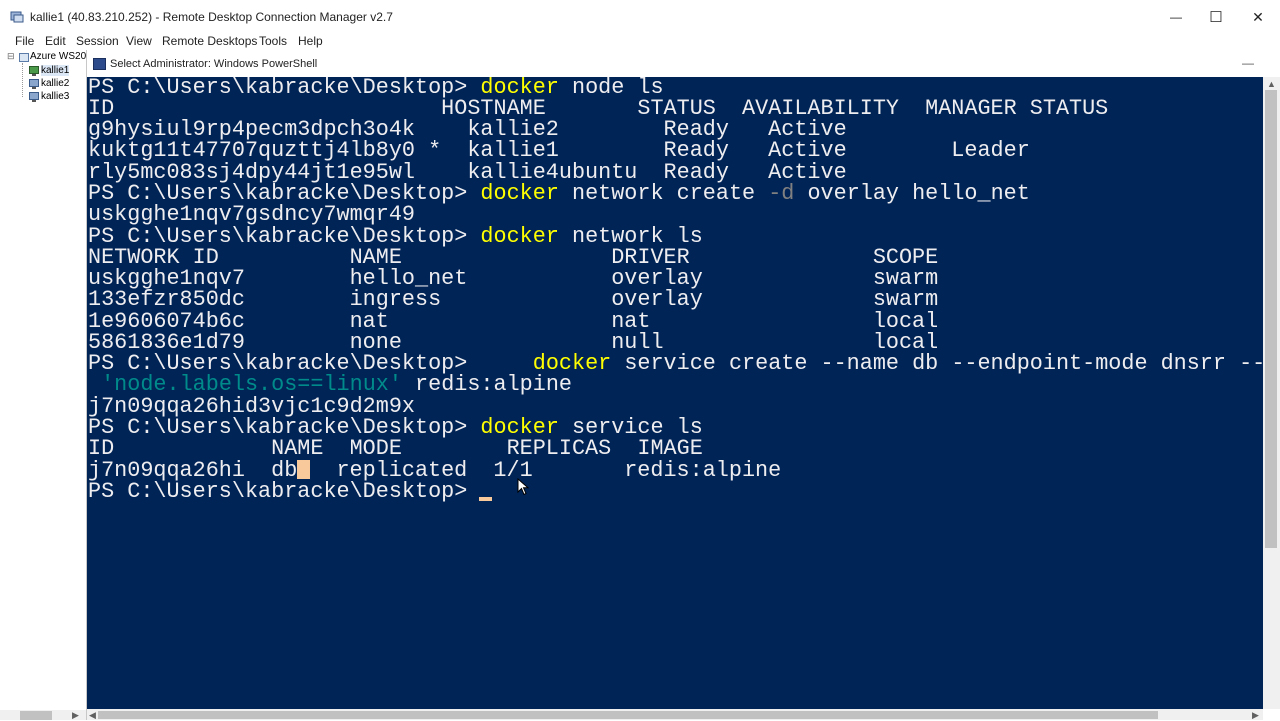  I want to click on maximize-button: ☐, so click(1216, 17).